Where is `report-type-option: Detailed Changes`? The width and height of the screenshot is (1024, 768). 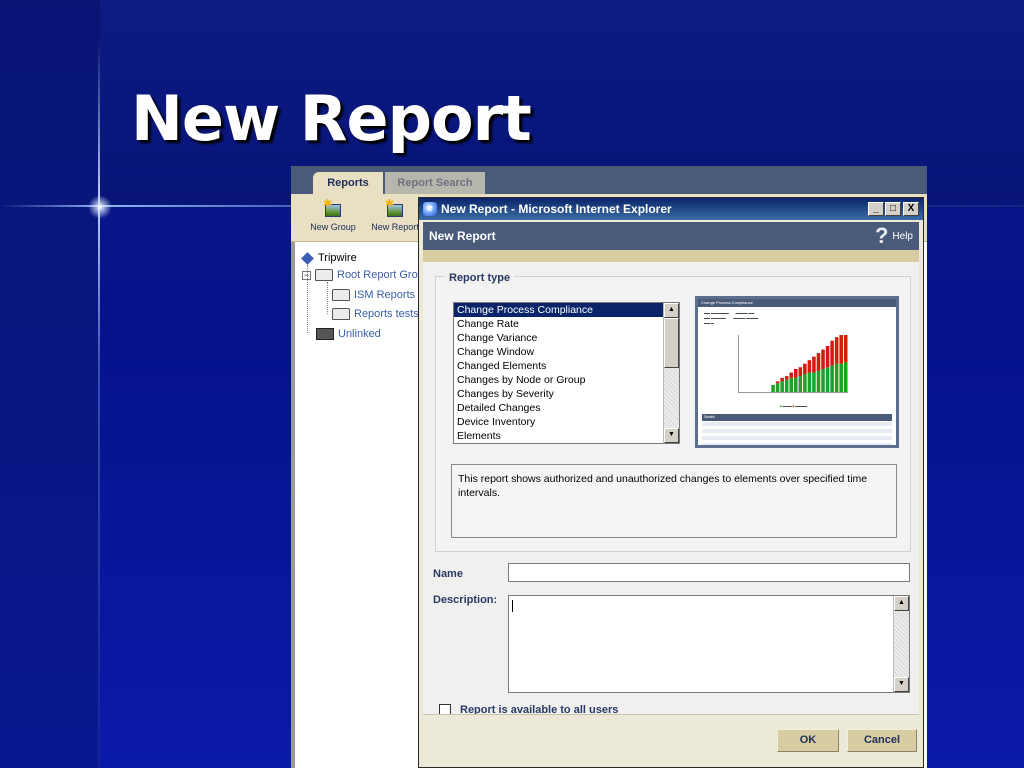
report-type-option: Detailed Changes is located at coordinates (566, 408).